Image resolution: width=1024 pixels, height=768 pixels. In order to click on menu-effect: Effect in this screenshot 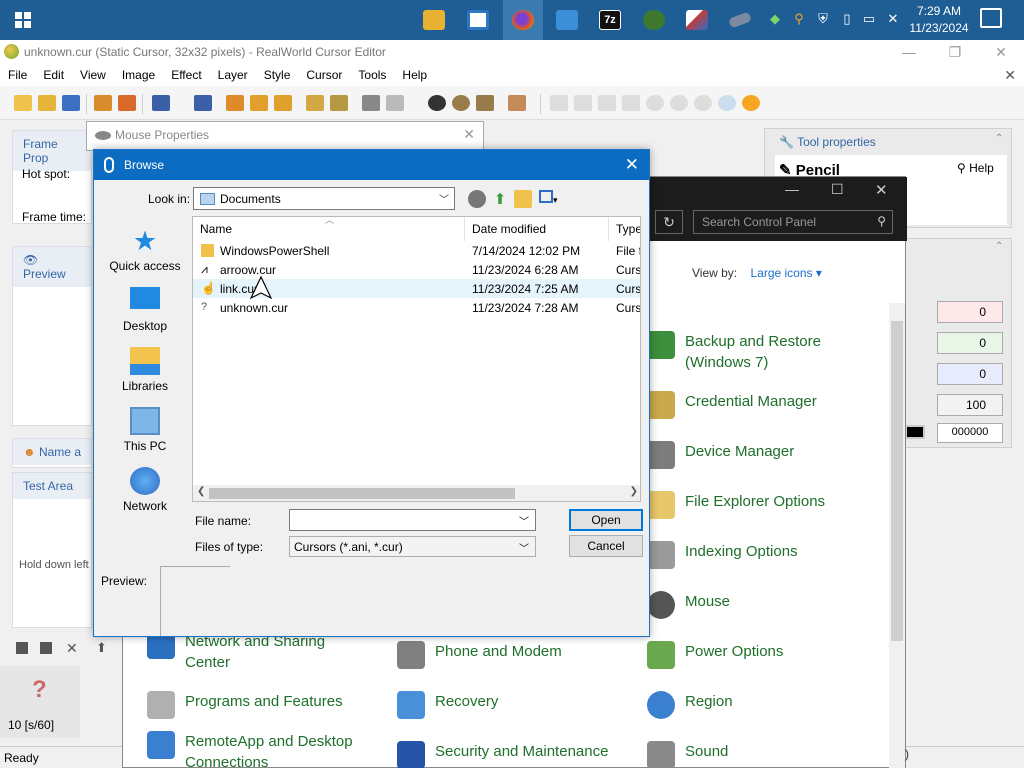, I will do `click(186, 75)`.